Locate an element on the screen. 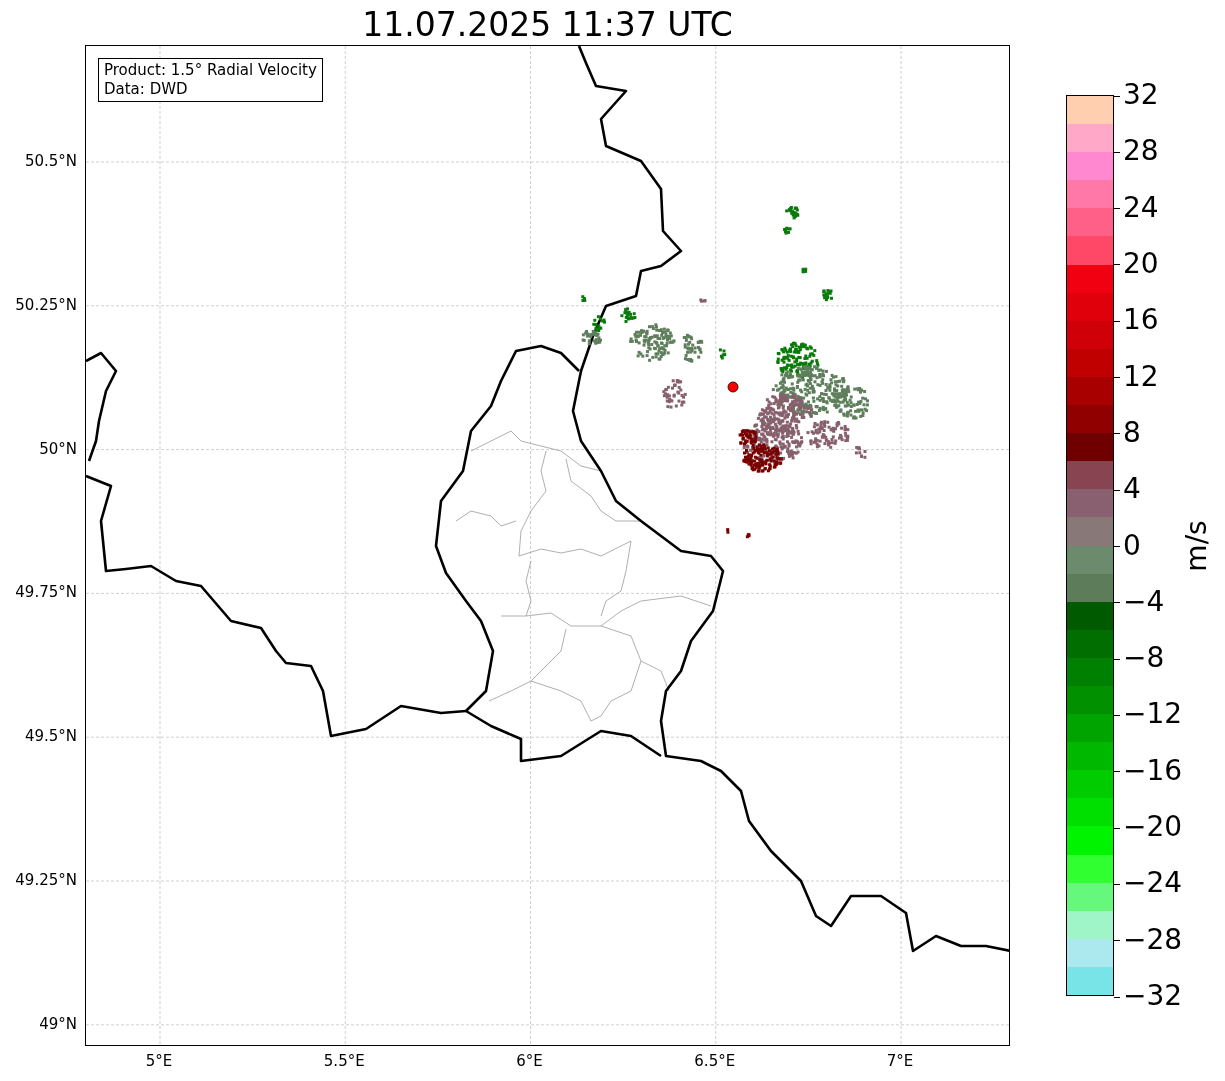  chart-title: 11.07.2025 11:37 UTC is located at coordinates (547, 24).